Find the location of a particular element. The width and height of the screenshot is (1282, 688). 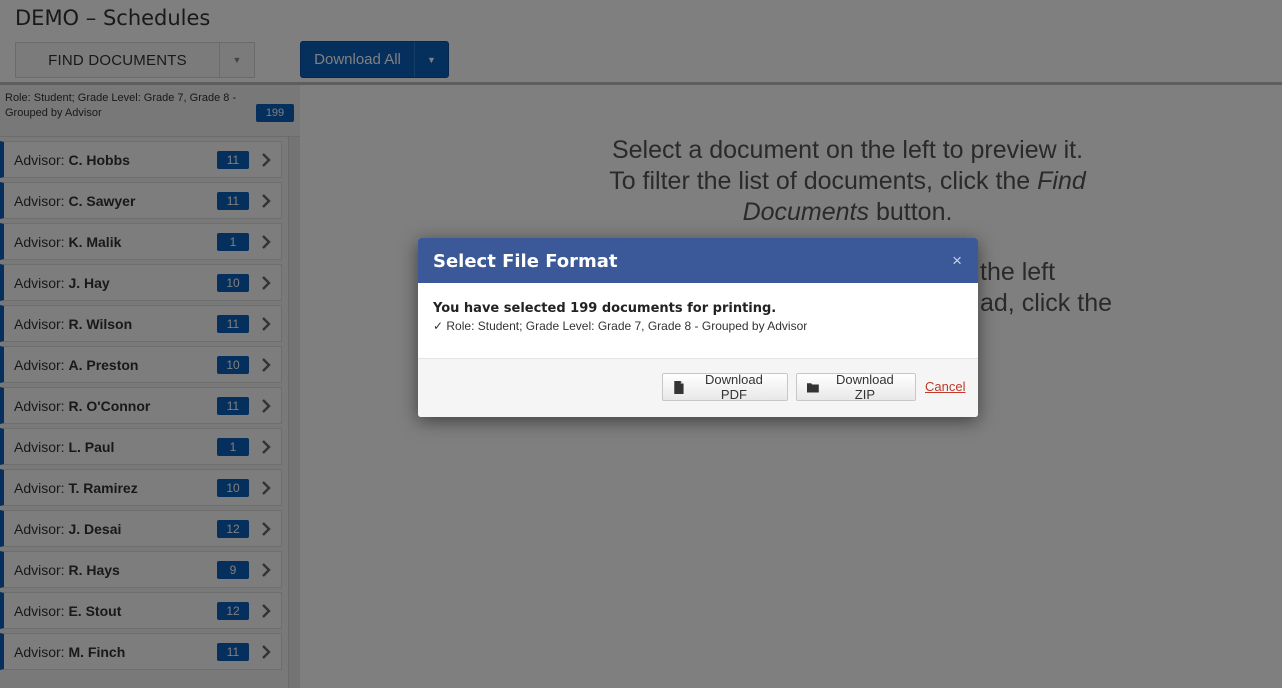

download-zip-button: Download ZIP is located at coordinates (856, 387).